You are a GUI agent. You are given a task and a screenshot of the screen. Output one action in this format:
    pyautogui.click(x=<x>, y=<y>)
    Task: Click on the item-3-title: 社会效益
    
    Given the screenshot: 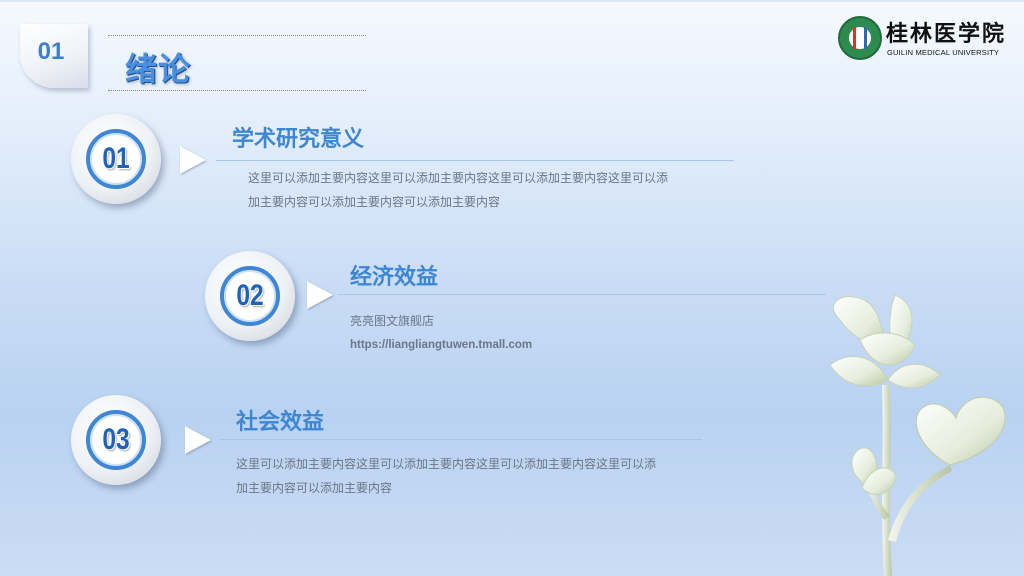 What is the action you would take?
    pyautogui.click(x=280, y=422)
    